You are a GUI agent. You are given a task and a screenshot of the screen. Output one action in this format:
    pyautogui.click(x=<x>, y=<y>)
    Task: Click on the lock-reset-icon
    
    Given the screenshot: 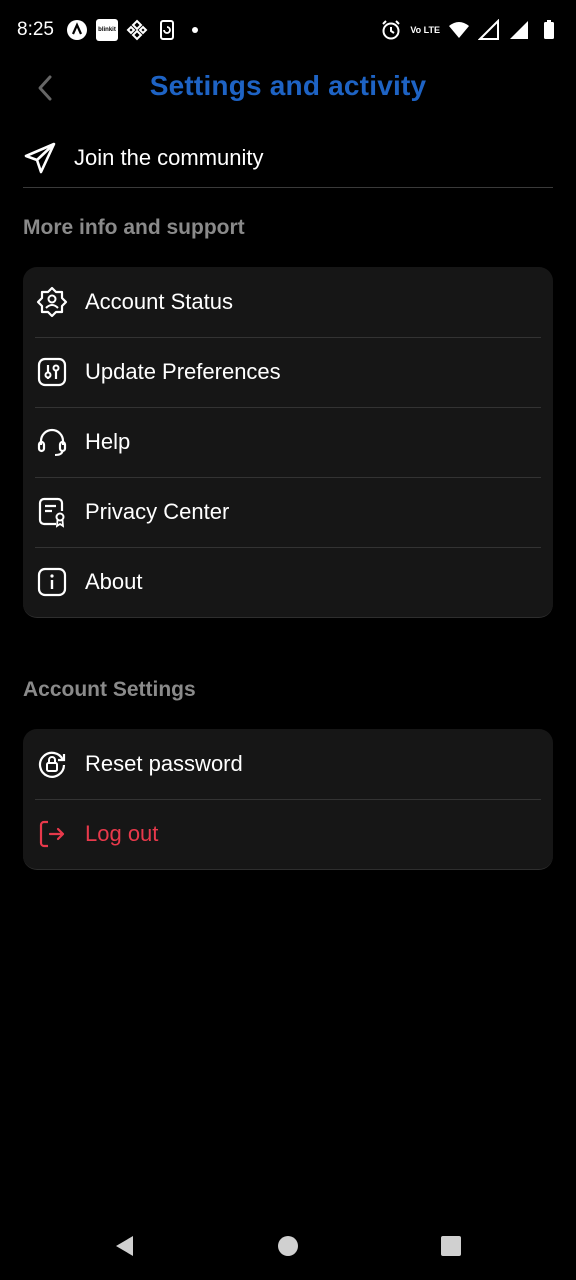 What is the action you would take?
    pyautogui.click(x=52, y=764)
    